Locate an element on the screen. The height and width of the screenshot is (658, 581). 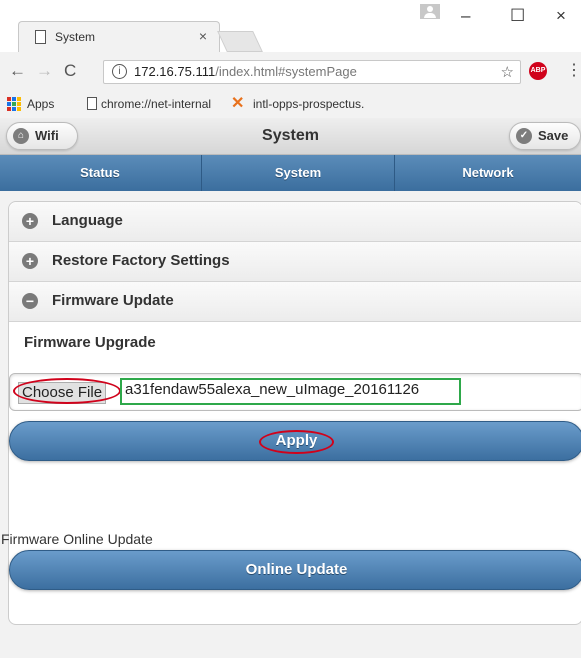
x-mark-icon: ✕ is located at coordinates (238, 103).